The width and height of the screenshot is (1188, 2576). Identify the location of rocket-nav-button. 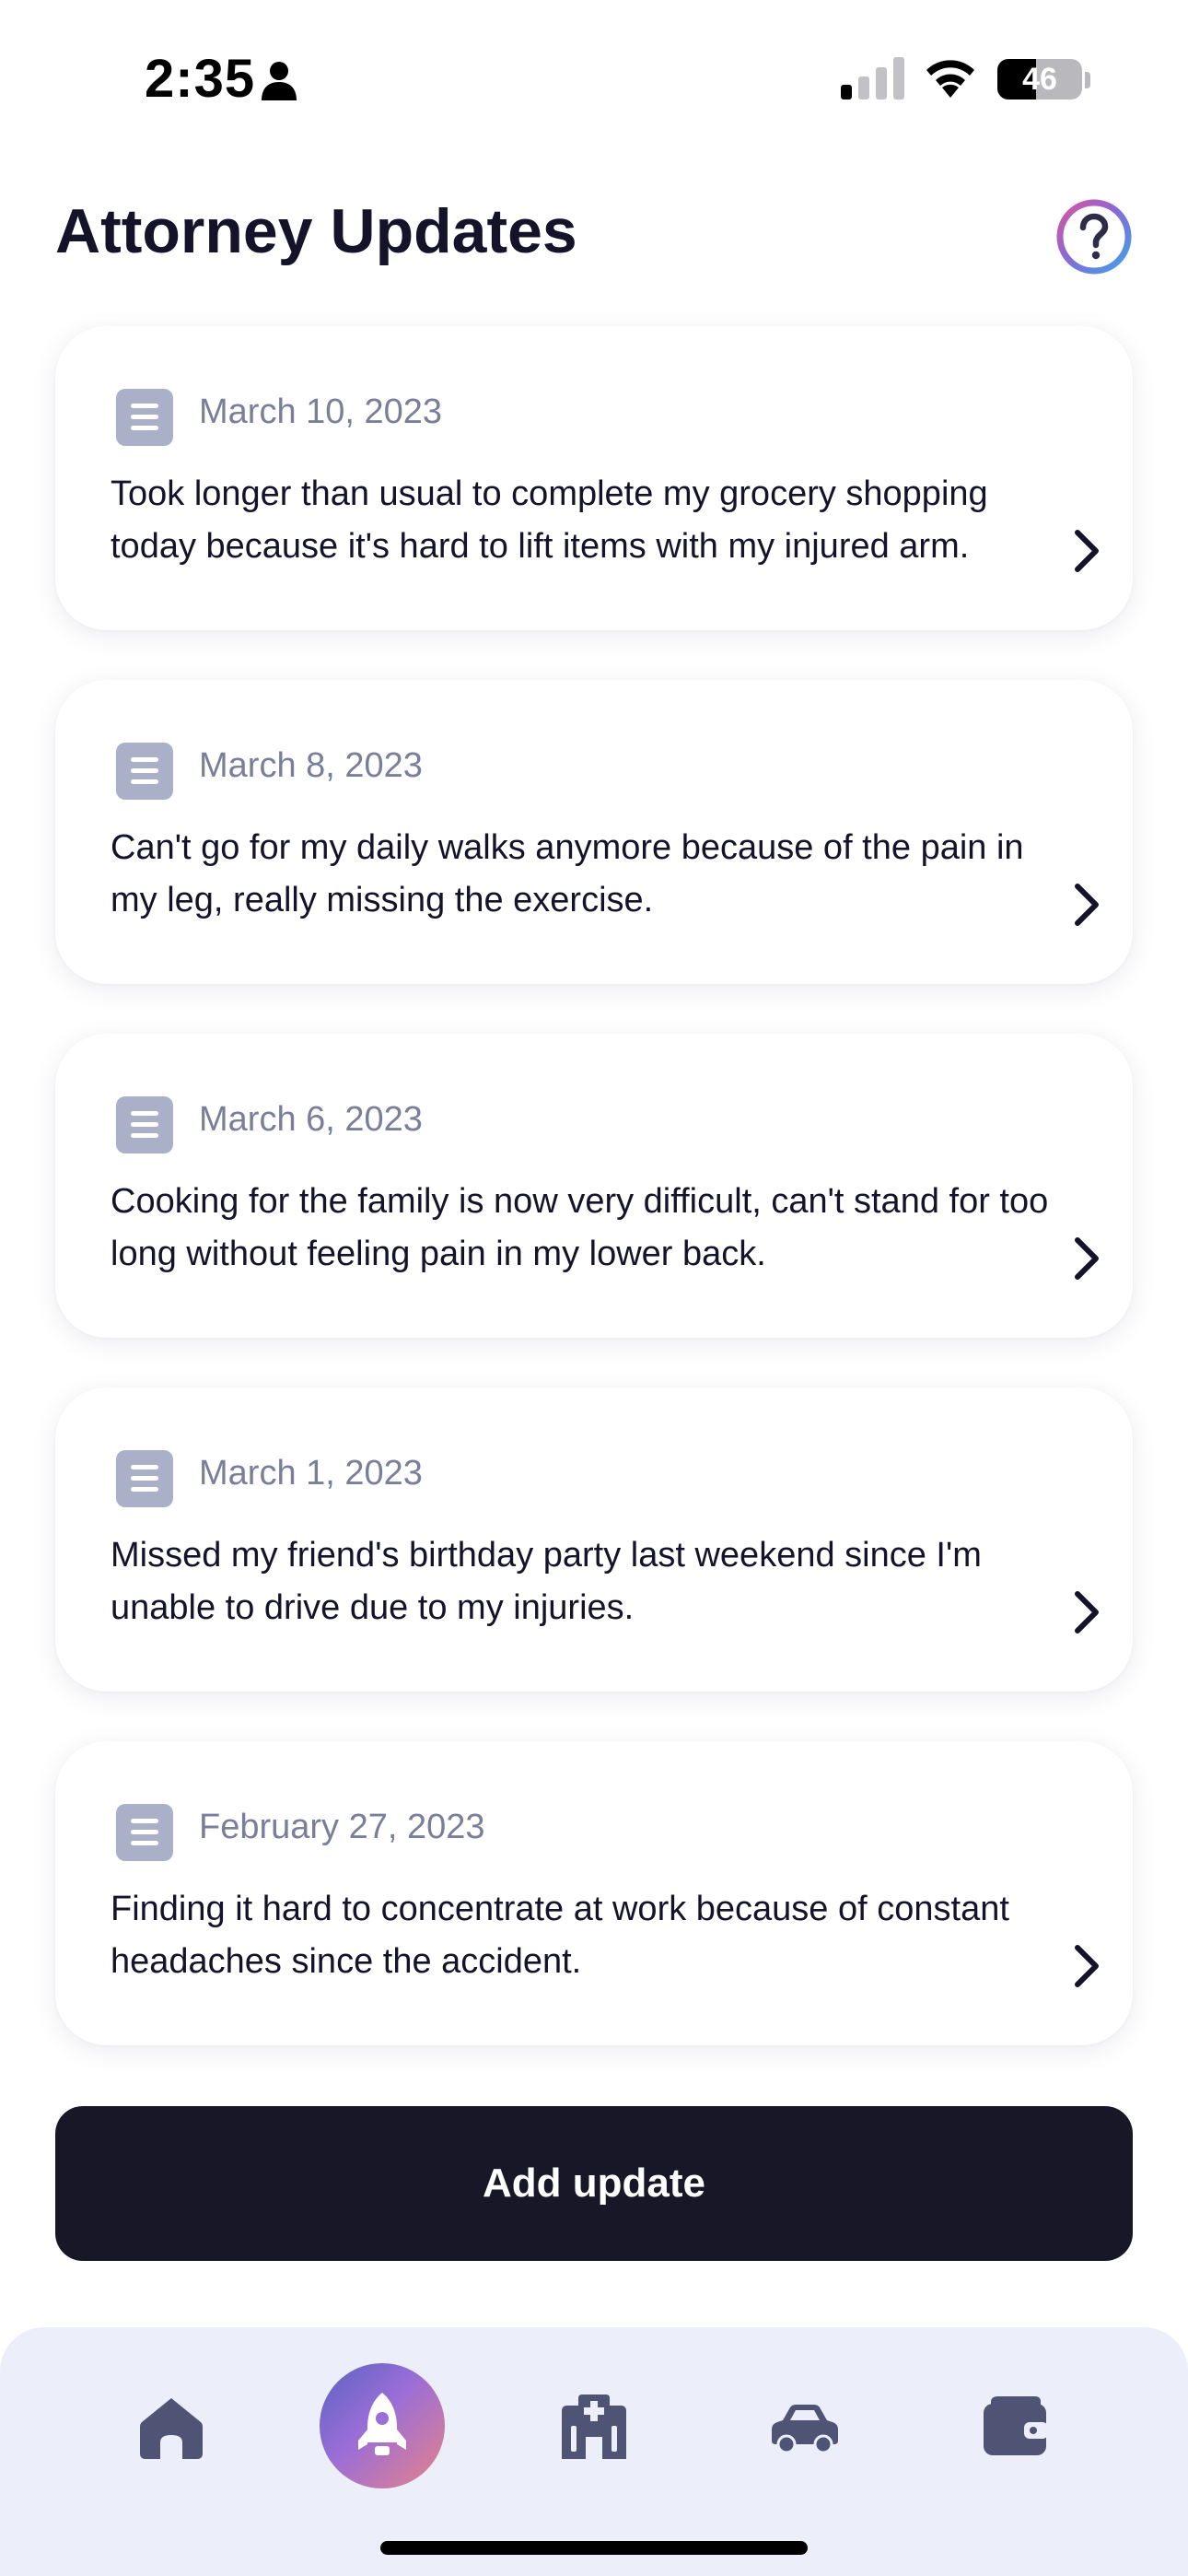
(382, 2425).